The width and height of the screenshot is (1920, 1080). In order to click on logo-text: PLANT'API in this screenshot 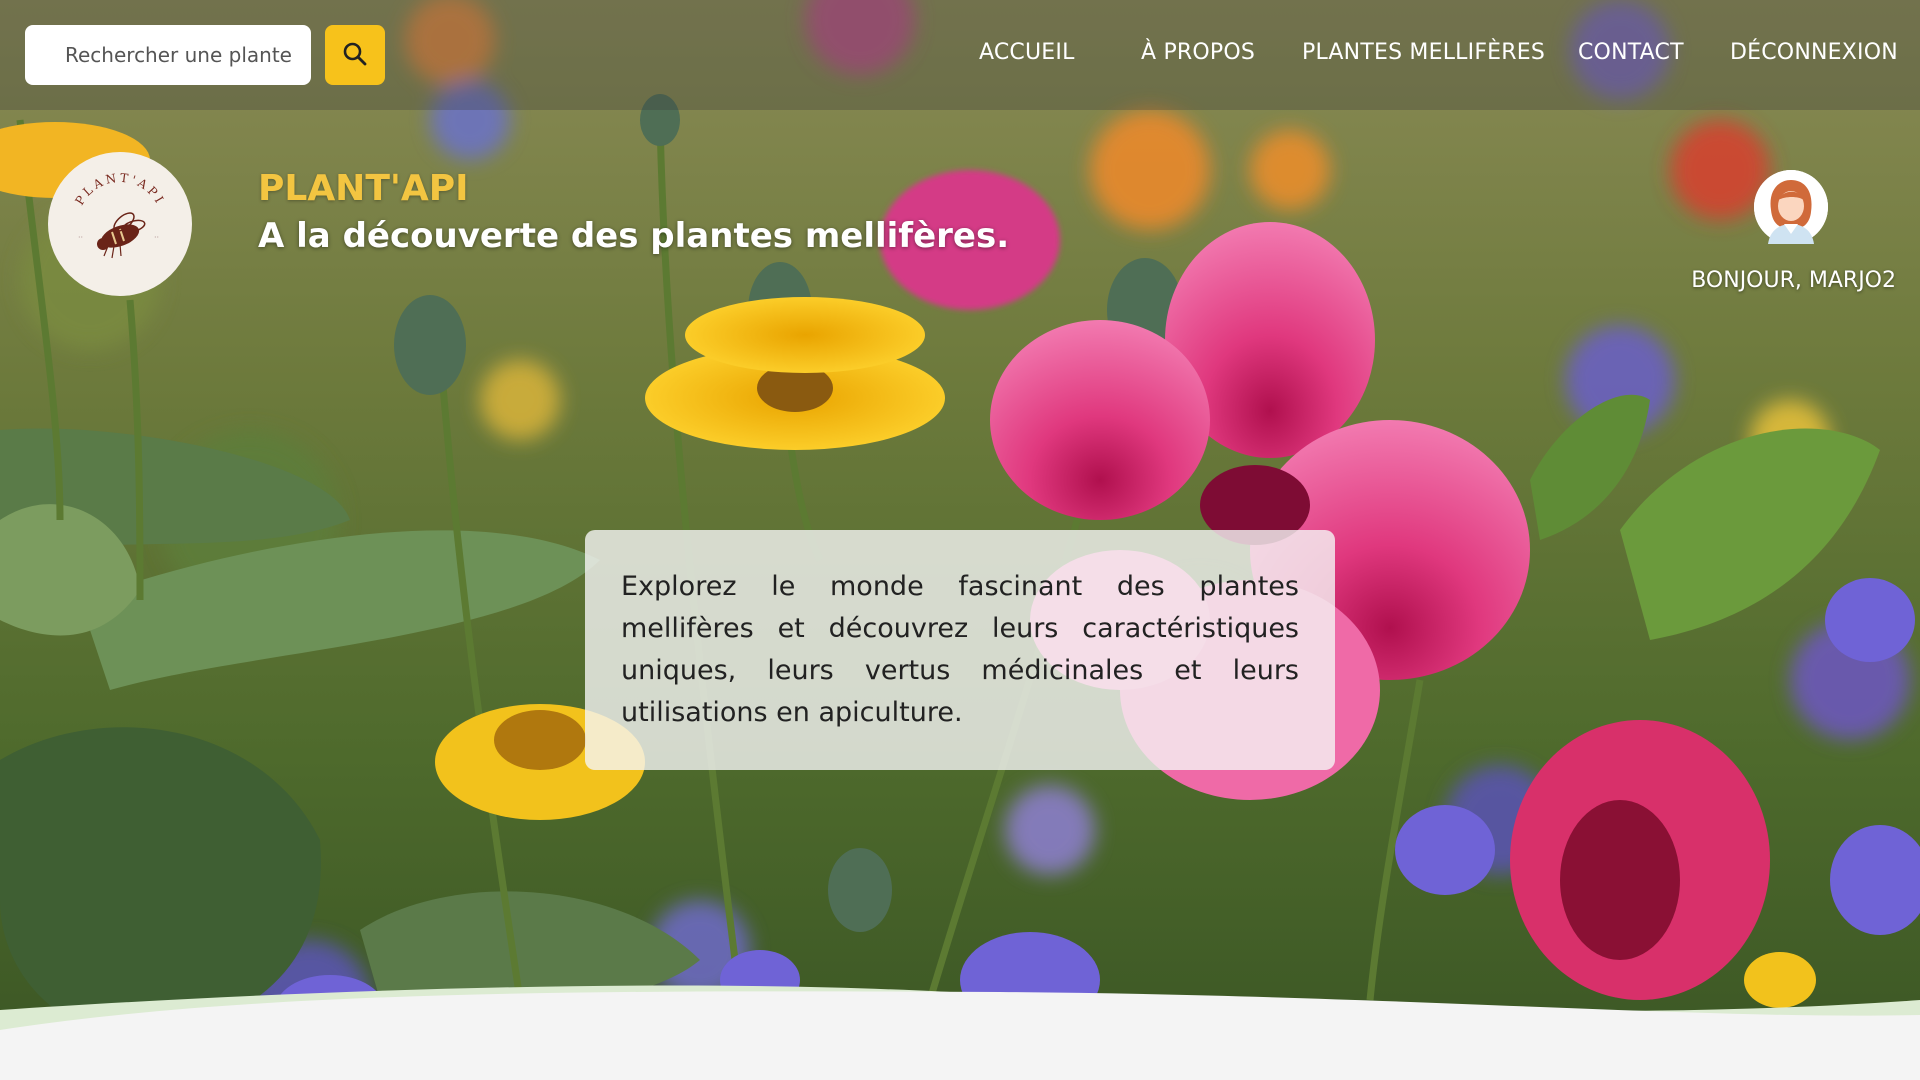, I will do `click(118, 189)`.